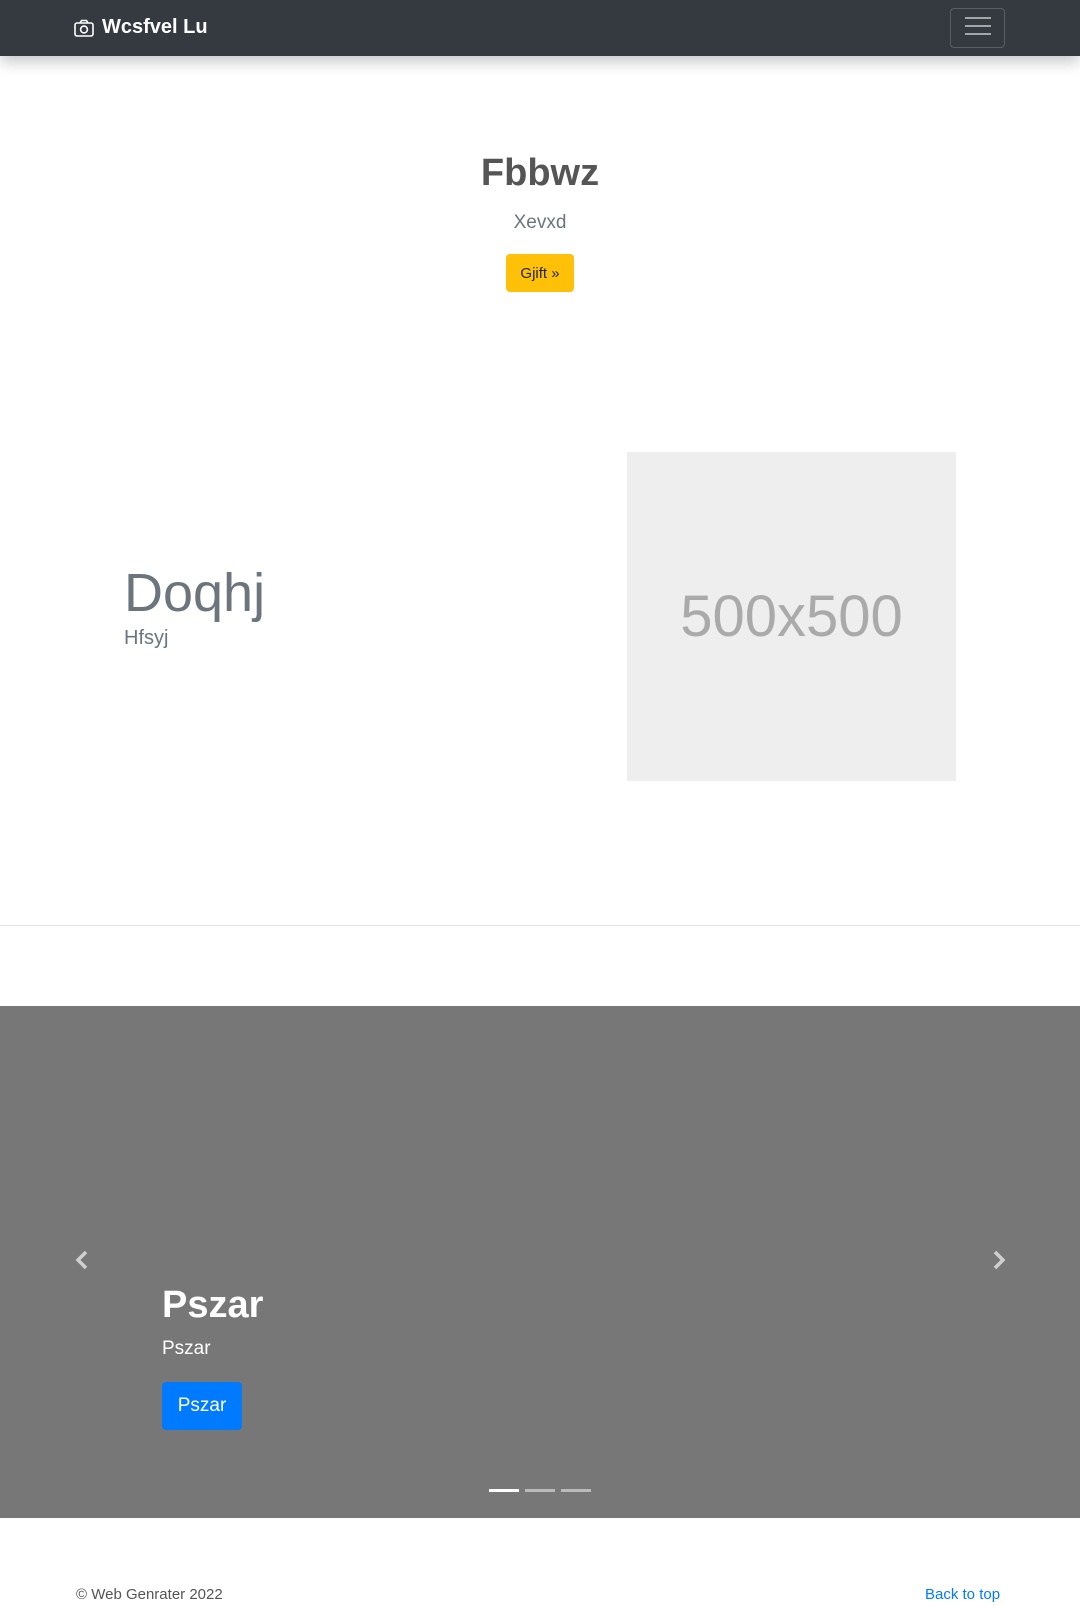 The width and height of the screenshot is (1080, 1606). What do you see at coordinates (540, 222) in the screenshot?
I see `hero-subtitle: Xevxd` at bounding box center [540, 222].